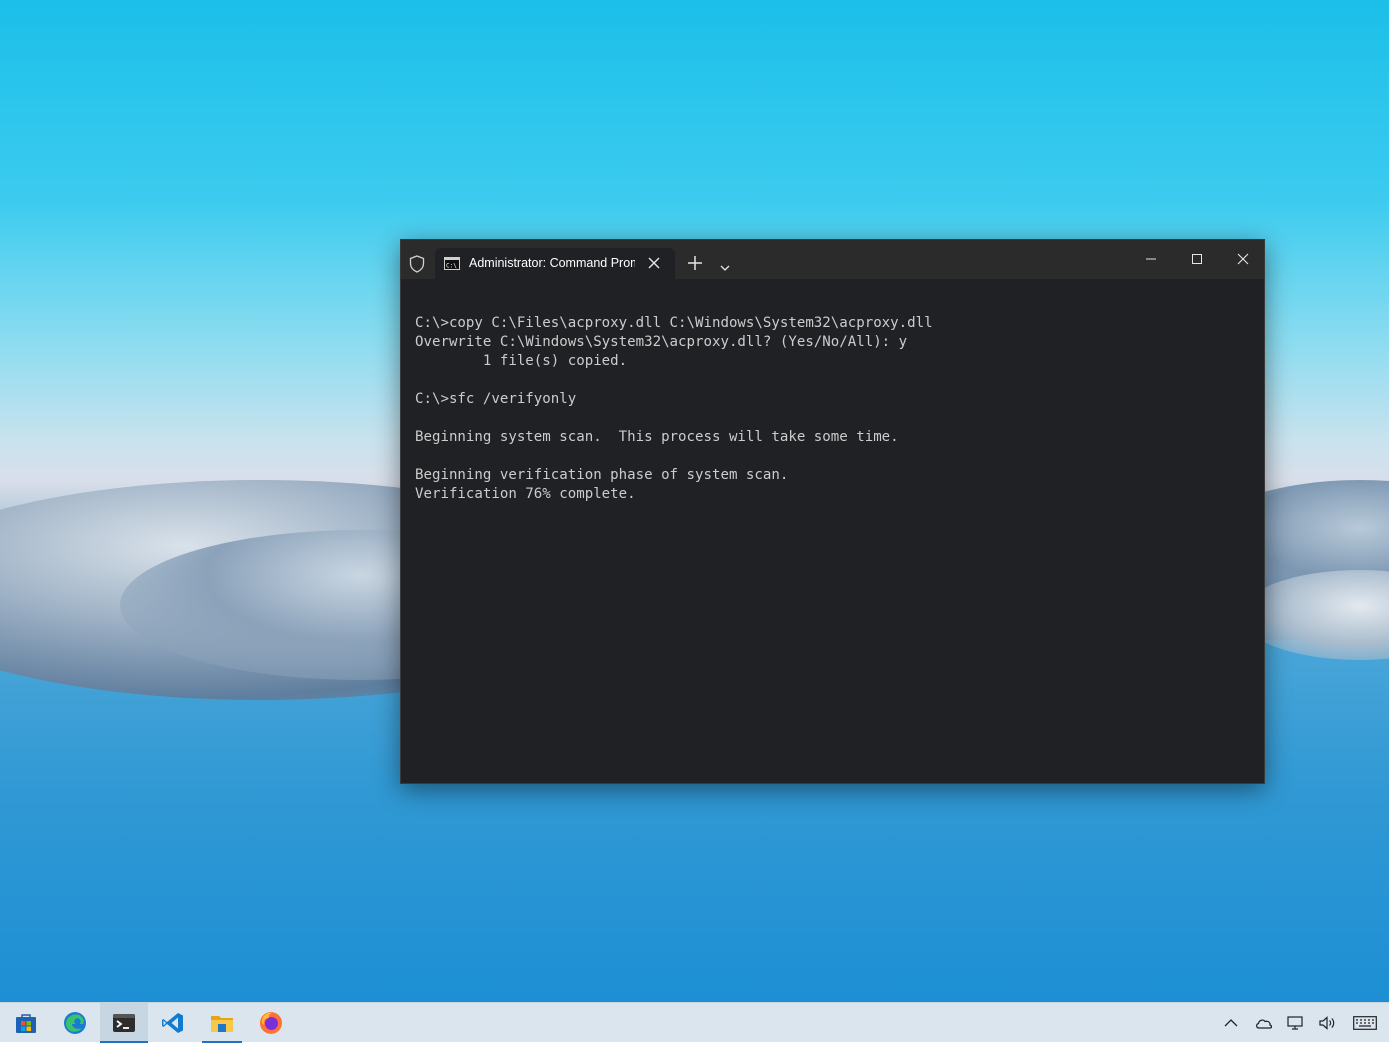 The width and height of the screenshot is (1389, 1043). I want to click on taskbar, so click(694, 1022).